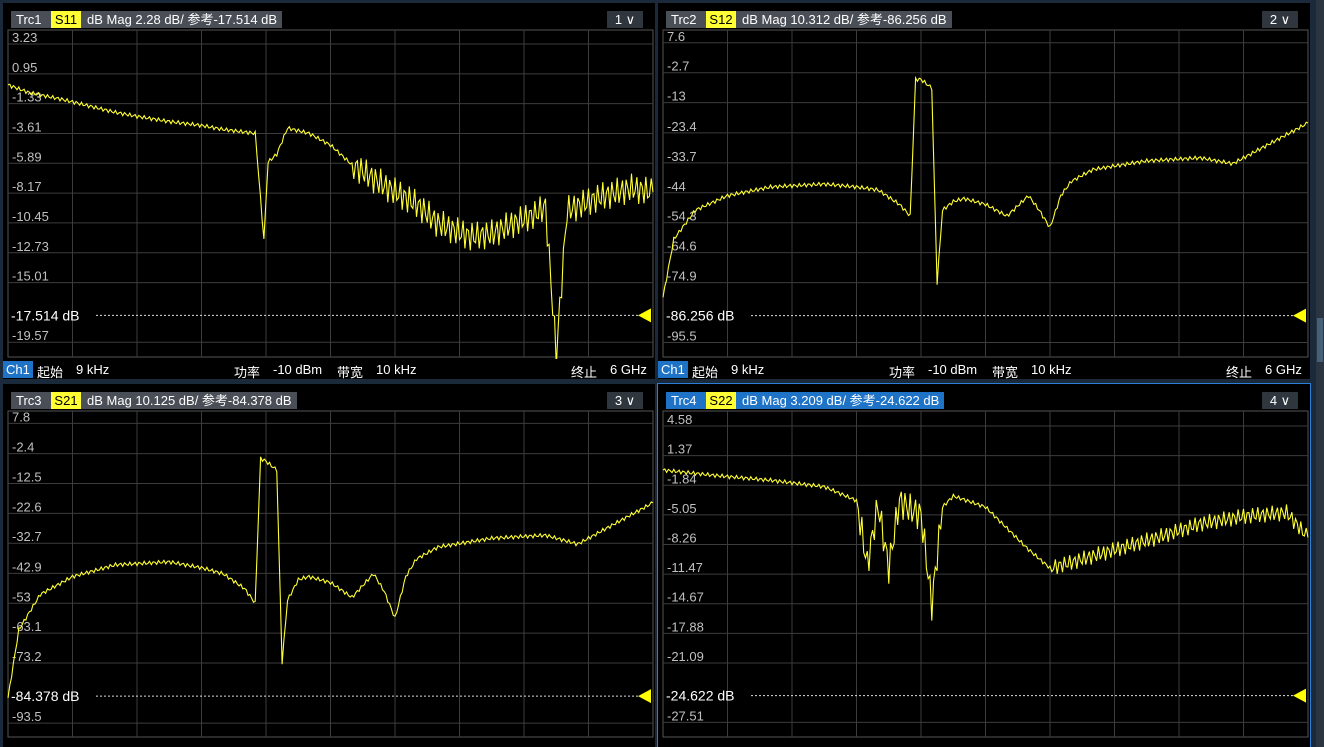  Describe the element at coordinates (27, 186) in the screenshot. I see `y-tick-label: -8.17` at that location.